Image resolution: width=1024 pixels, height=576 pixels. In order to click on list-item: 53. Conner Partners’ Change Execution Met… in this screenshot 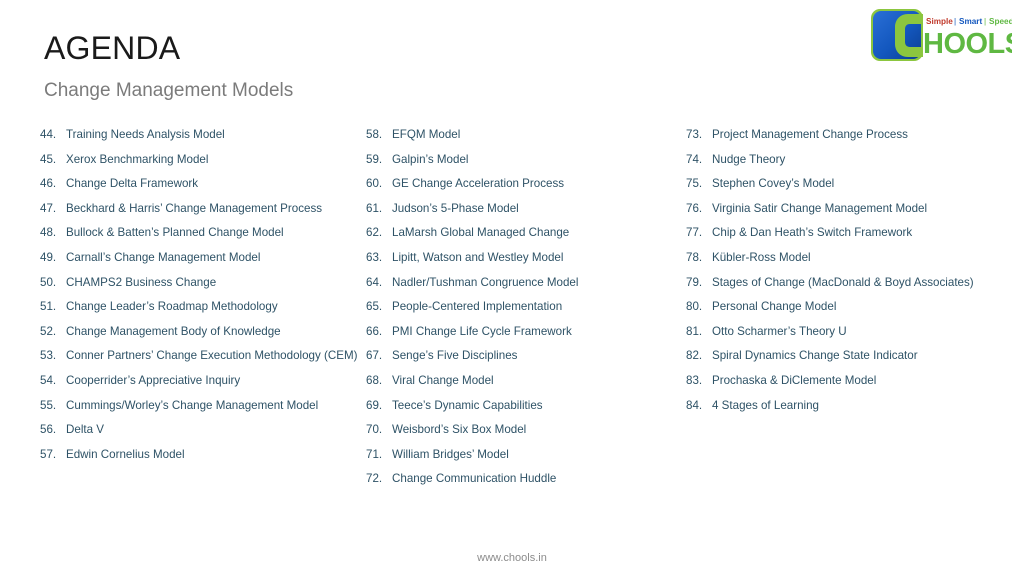, I will do `click(200, 357)`.